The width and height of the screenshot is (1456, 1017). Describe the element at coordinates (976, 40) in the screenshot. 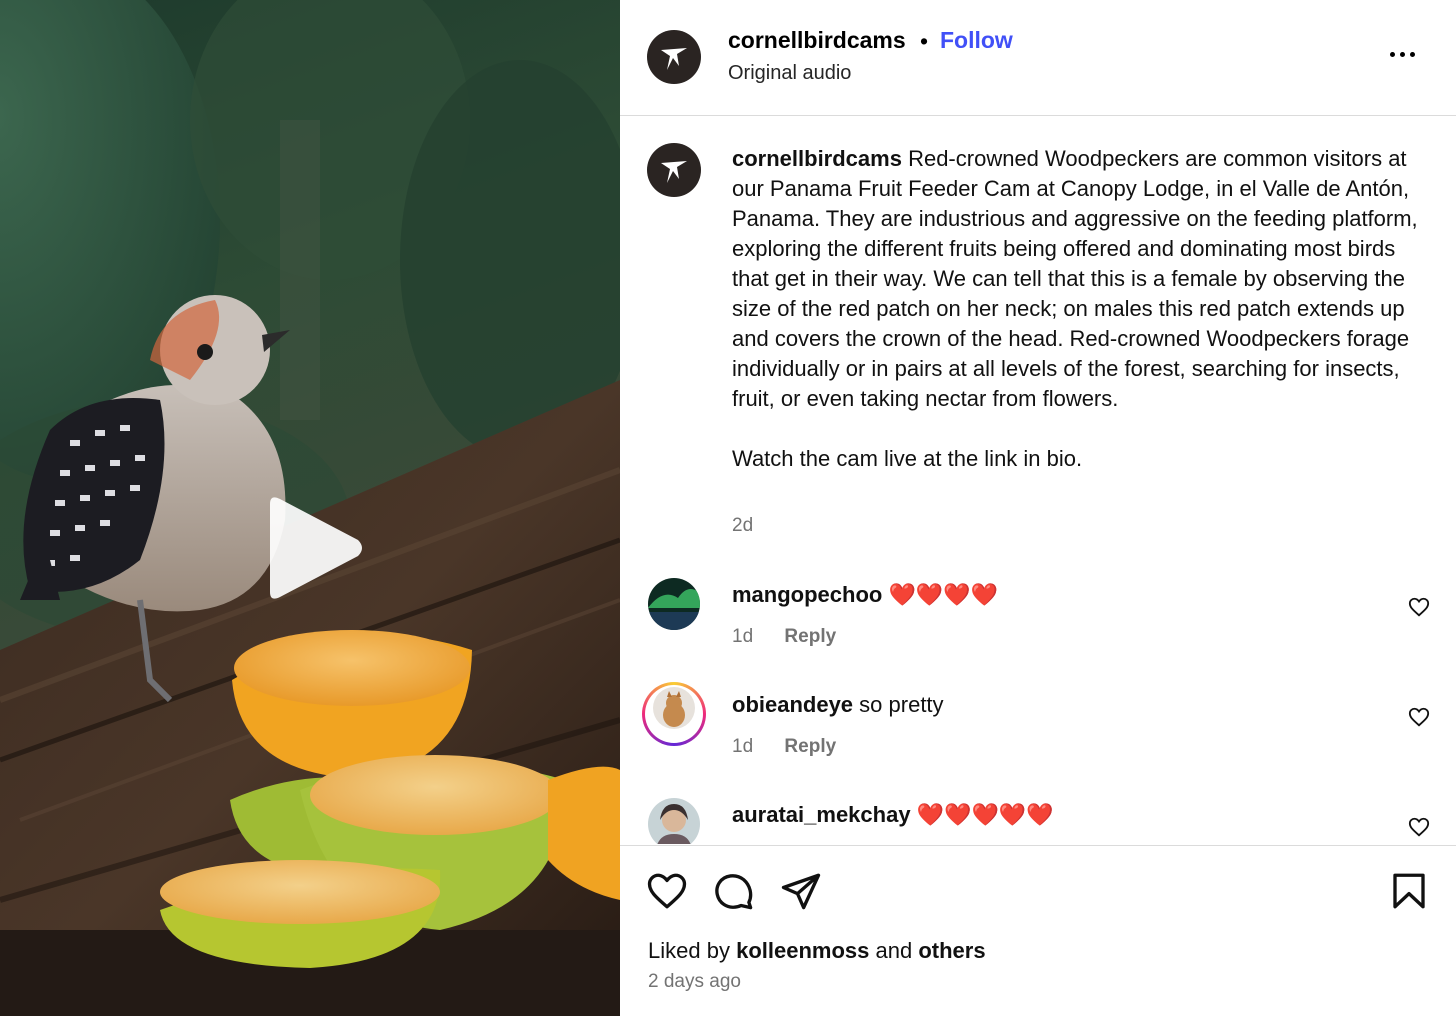

I see `follow-button: Follow` at that location.